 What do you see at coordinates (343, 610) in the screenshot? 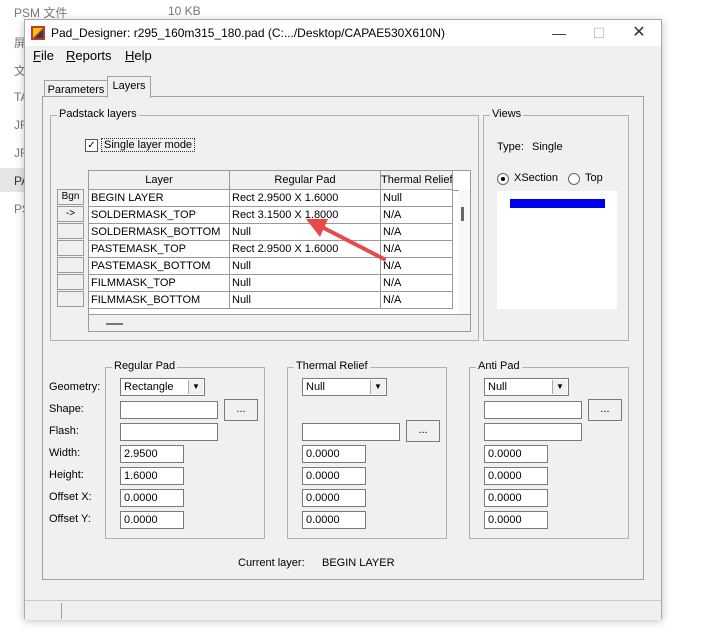
I see `status-bar` at bounding box center [343, 610].